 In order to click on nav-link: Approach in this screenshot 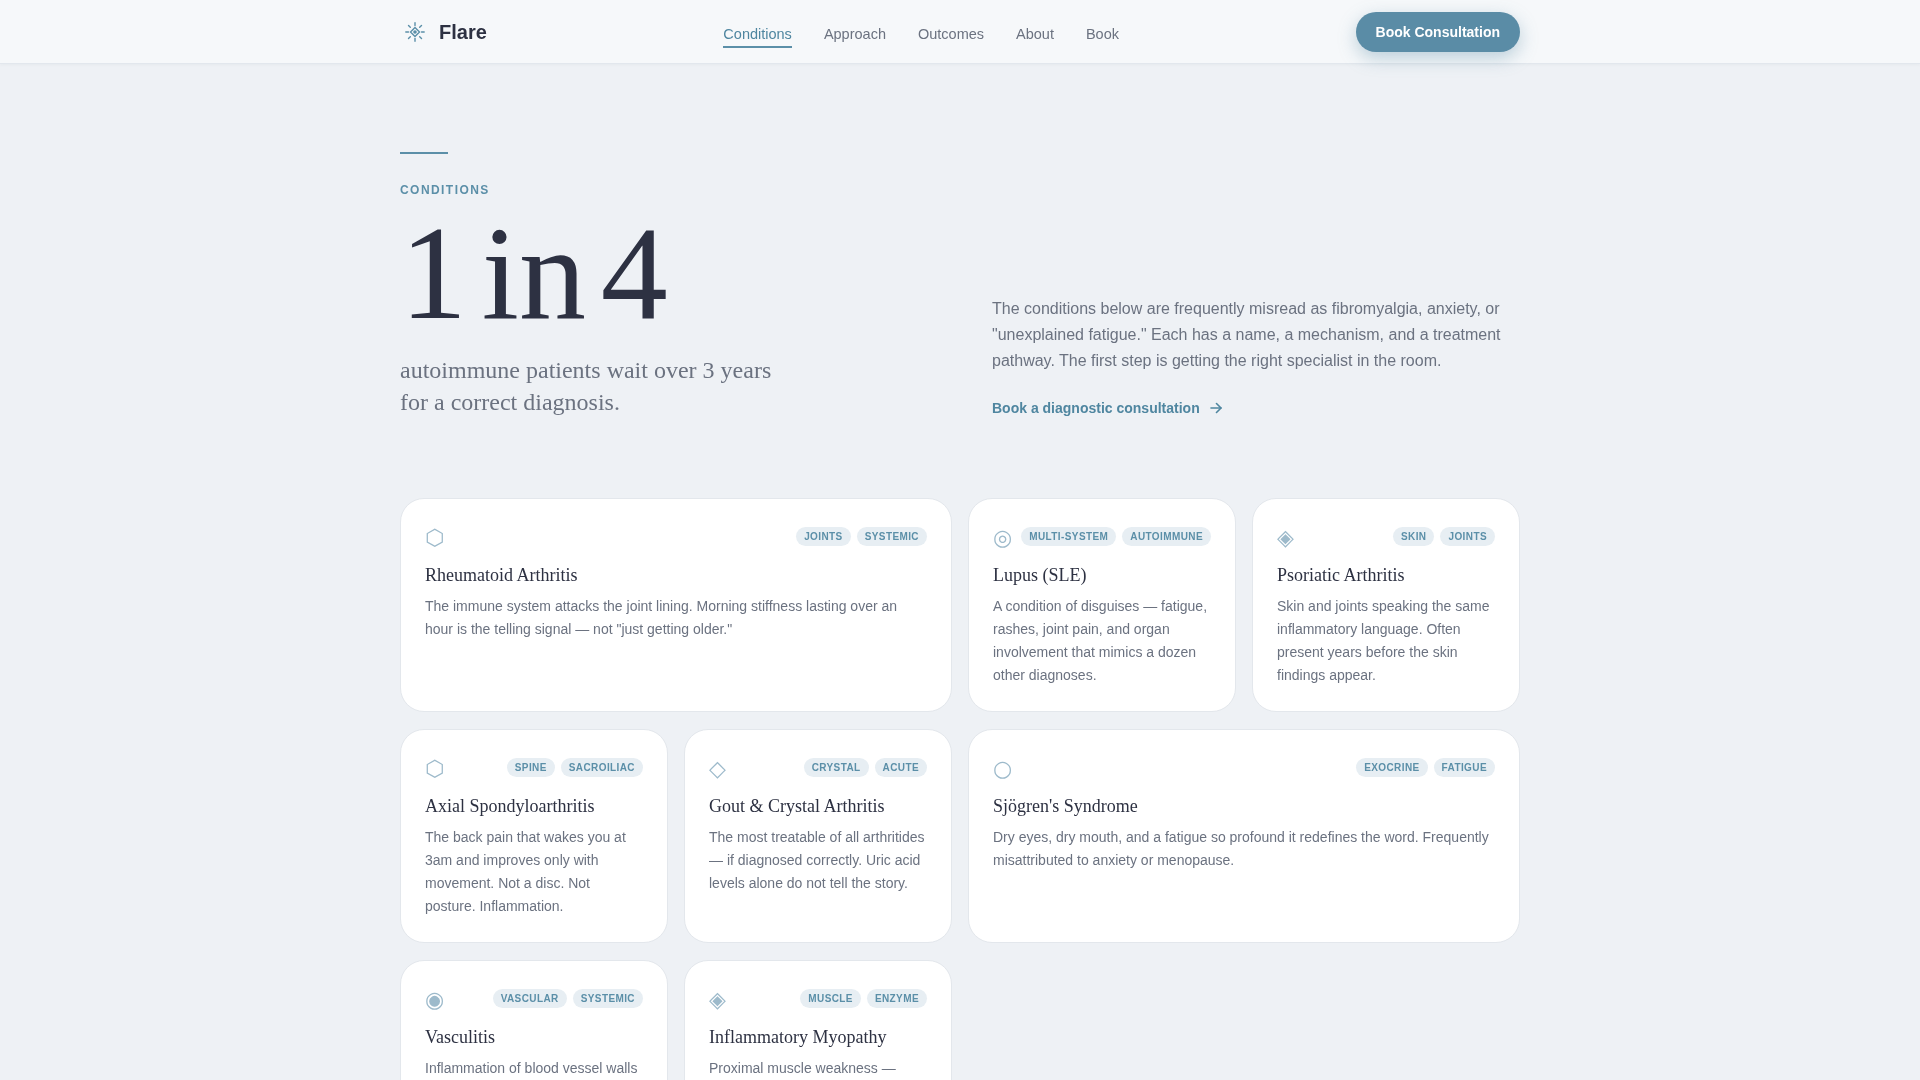, I will do `click(854, 34)`.